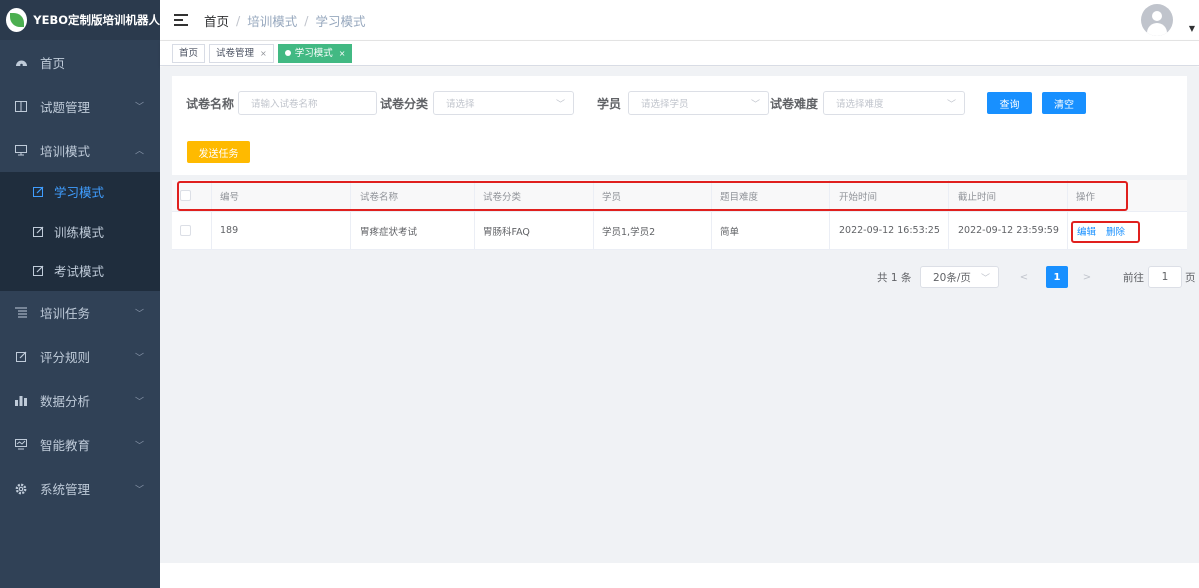 The height and width of the screenshot is (588, 1199). Describe the element at coordinates (21, 401) in the screenshot. I see `chart-icon` at that location.